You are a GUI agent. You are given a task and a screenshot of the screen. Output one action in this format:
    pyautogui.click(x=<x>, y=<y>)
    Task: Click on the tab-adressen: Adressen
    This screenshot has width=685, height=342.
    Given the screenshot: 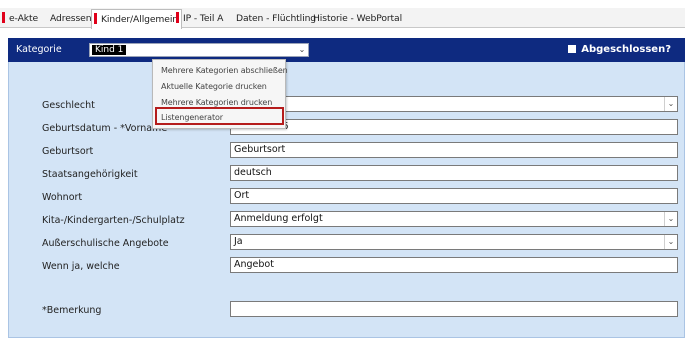 What is the action you would take?
    pyautogui.click(x=71, y=19)
    